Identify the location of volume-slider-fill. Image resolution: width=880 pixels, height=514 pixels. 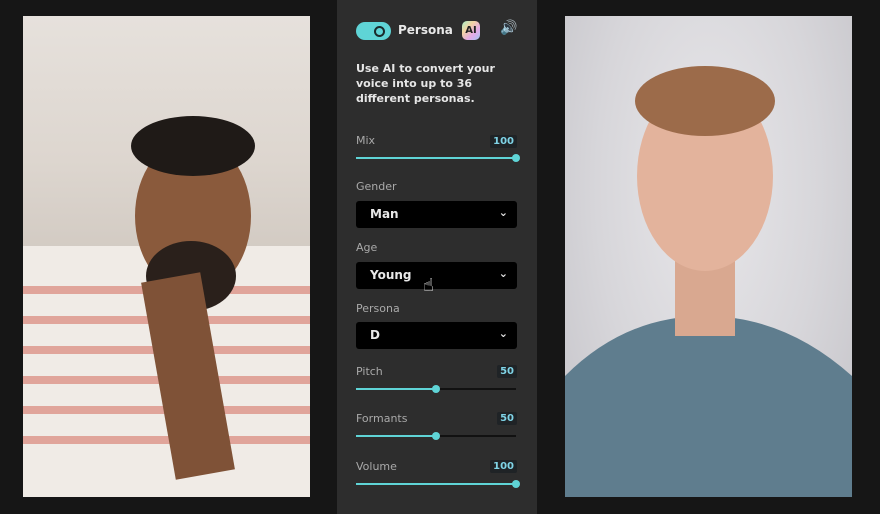
(436, 484).